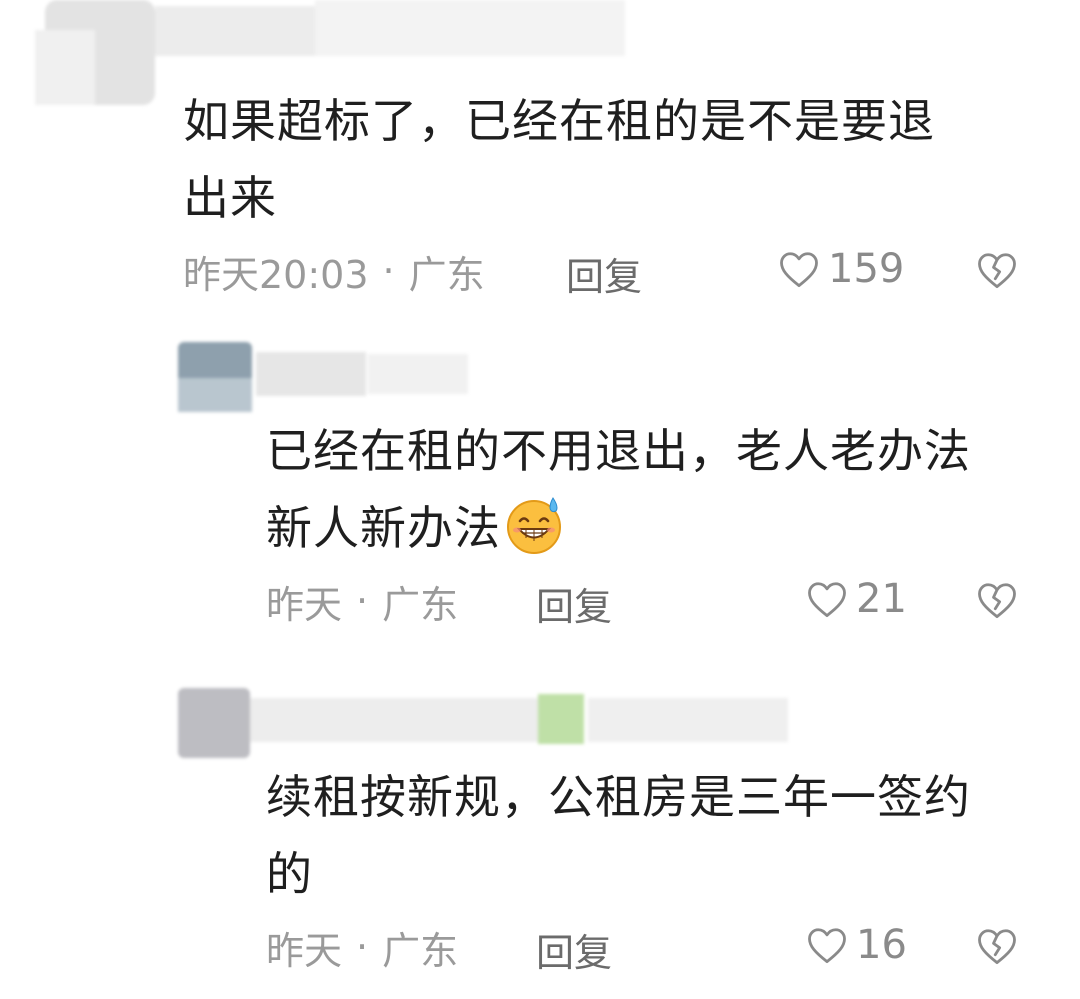  Describe the element at coordinates (574, 949) in the screenshot. I see `comment-3-reply-button: 回复` at that location.